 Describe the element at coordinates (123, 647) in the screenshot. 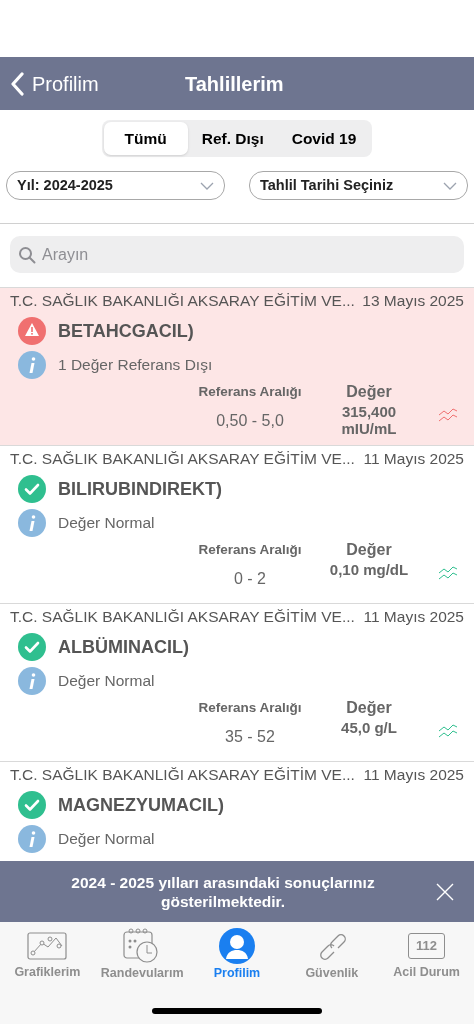

I see `test-name: ALBÜMINACIL)` at that location.